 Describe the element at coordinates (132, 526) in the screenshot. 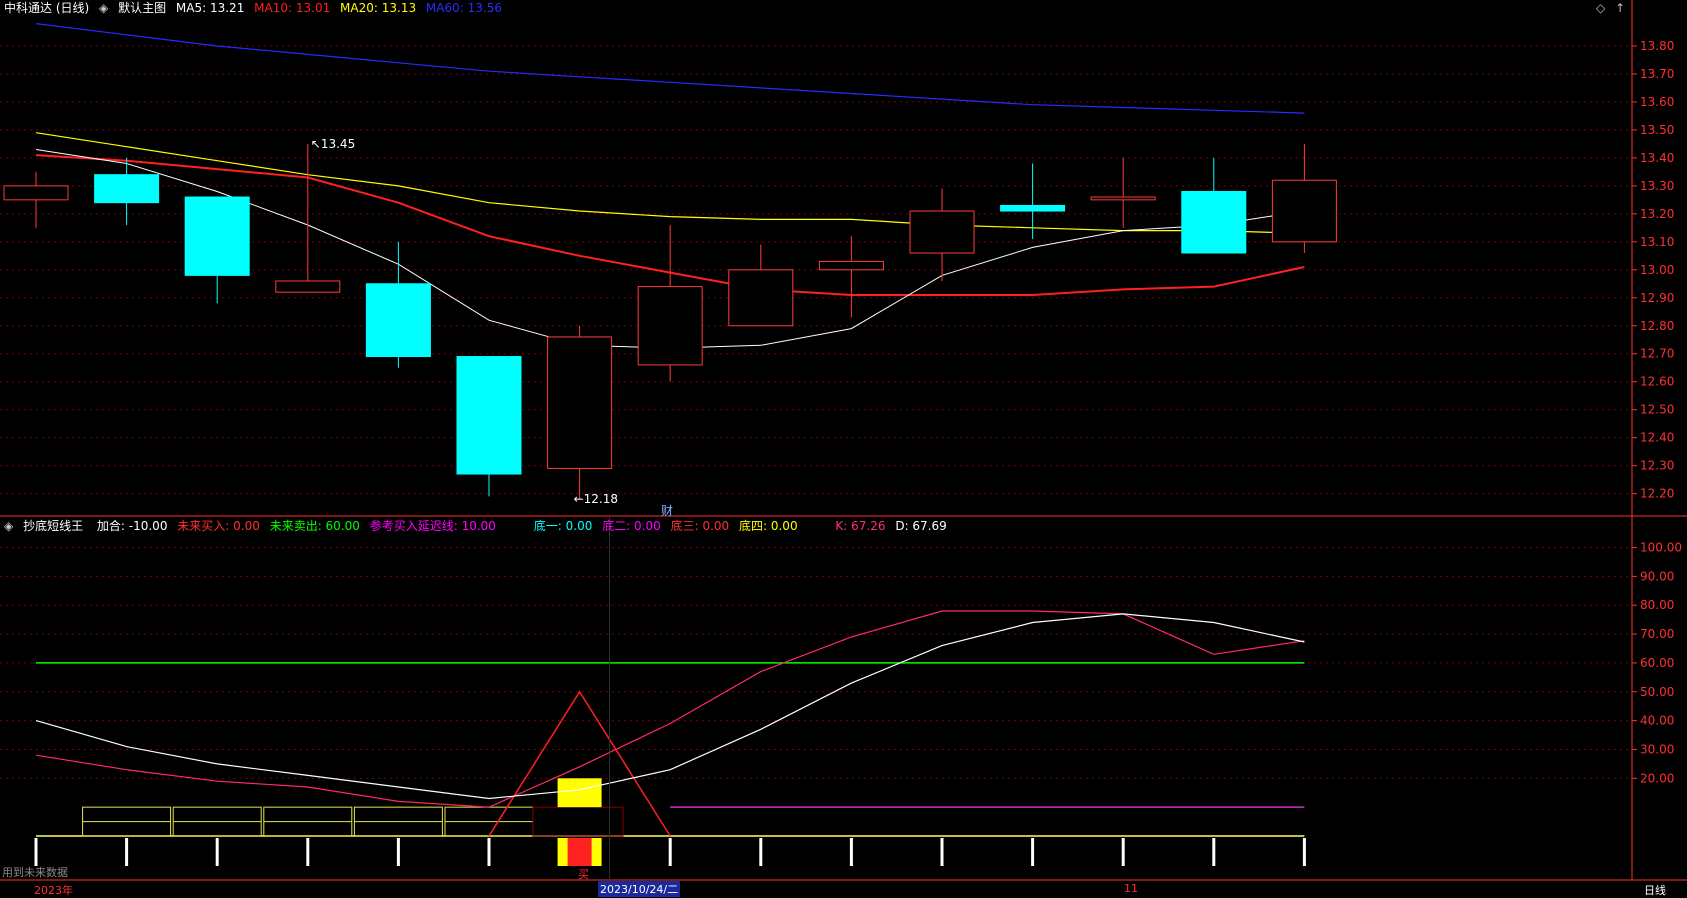

I see `jiahe-value: 加合: -10.00` at that location.